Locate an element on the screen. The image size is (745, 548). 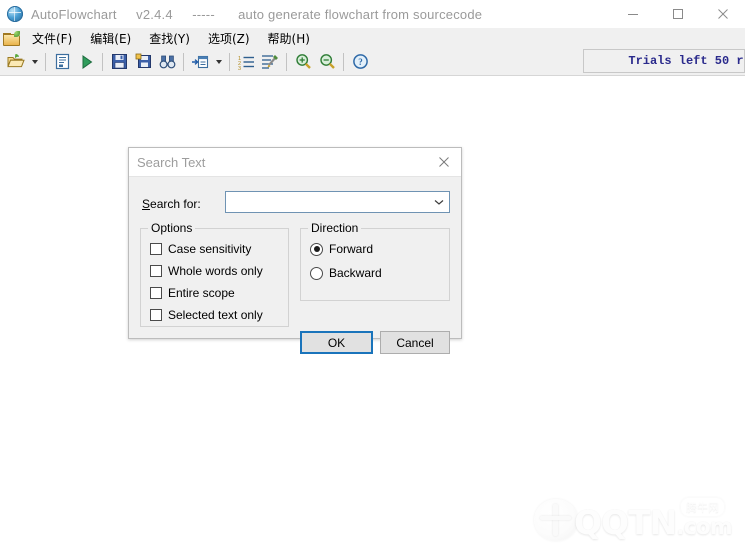
open-recent-dropdown is located at coordinates (34, 61).